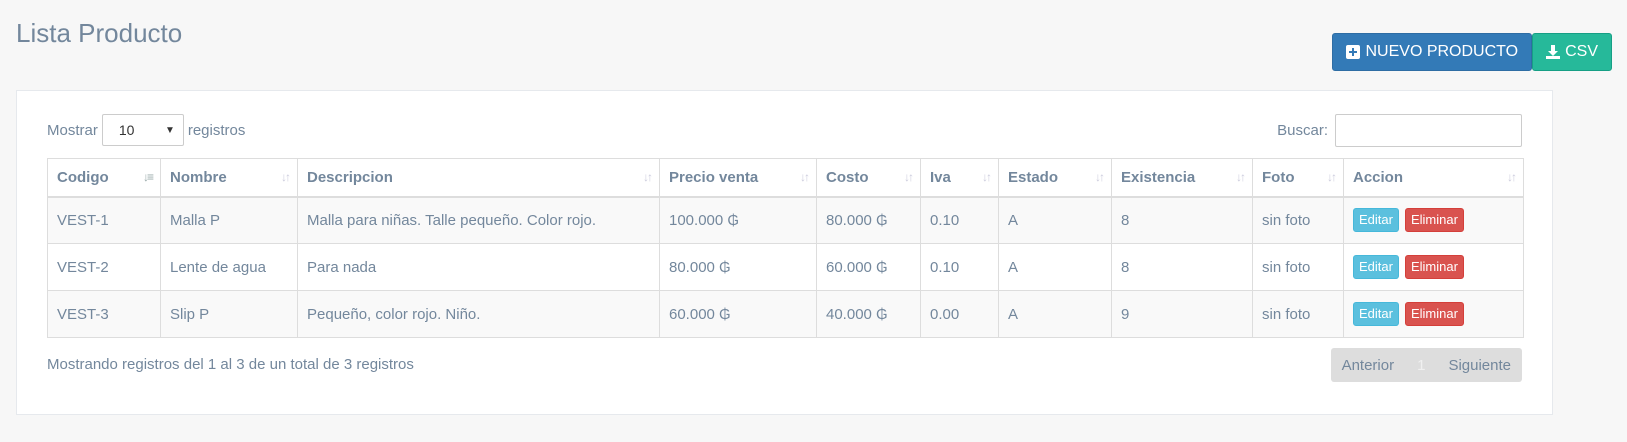 This screenshot has height=442, width=1627. Describe the element at coordinates (229, 178) in the screenshot. I see `column-header-nombre: Nombre ↓↑` at that location.